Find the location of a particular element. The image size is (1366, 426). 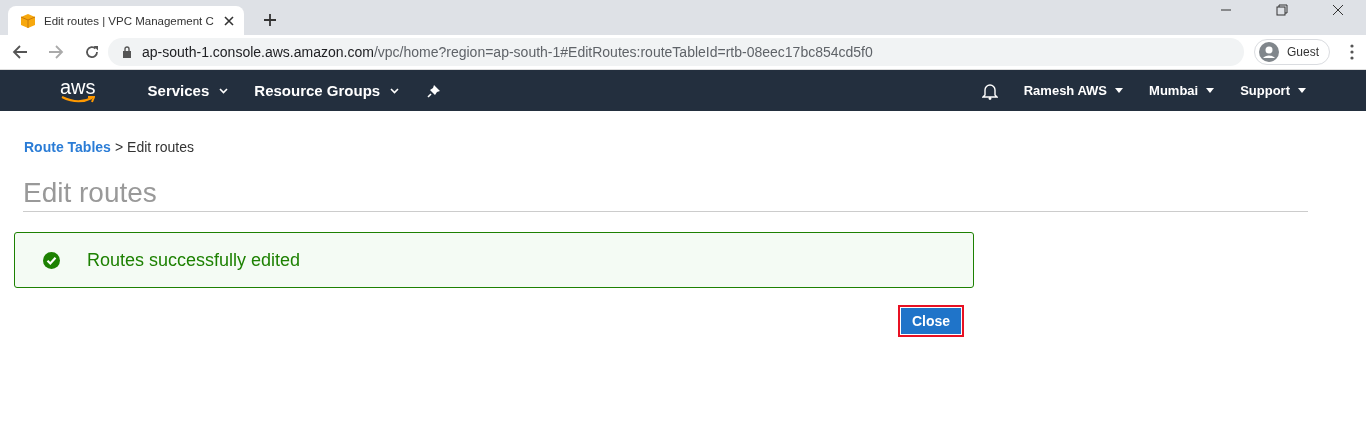

more-icon is located at coordinates (1352, 52).